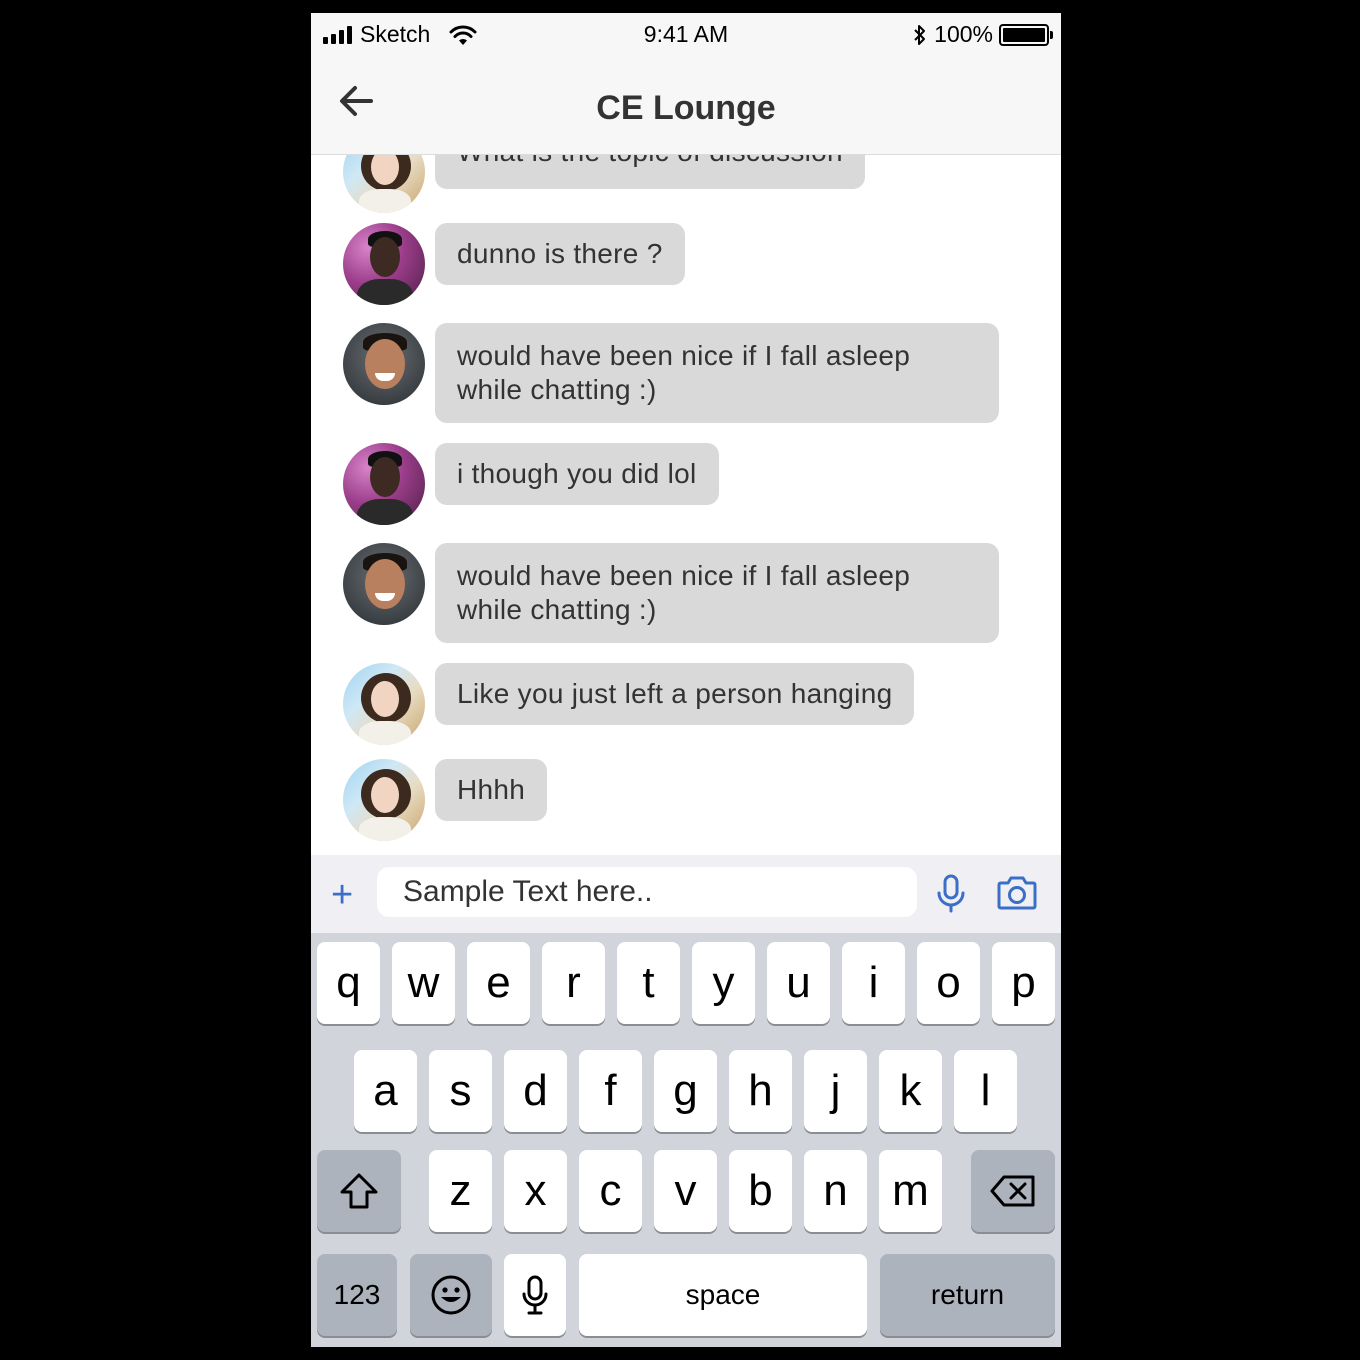 The image size is (1360, 1360). I want to click on key-a: a, so click(385, 1091).